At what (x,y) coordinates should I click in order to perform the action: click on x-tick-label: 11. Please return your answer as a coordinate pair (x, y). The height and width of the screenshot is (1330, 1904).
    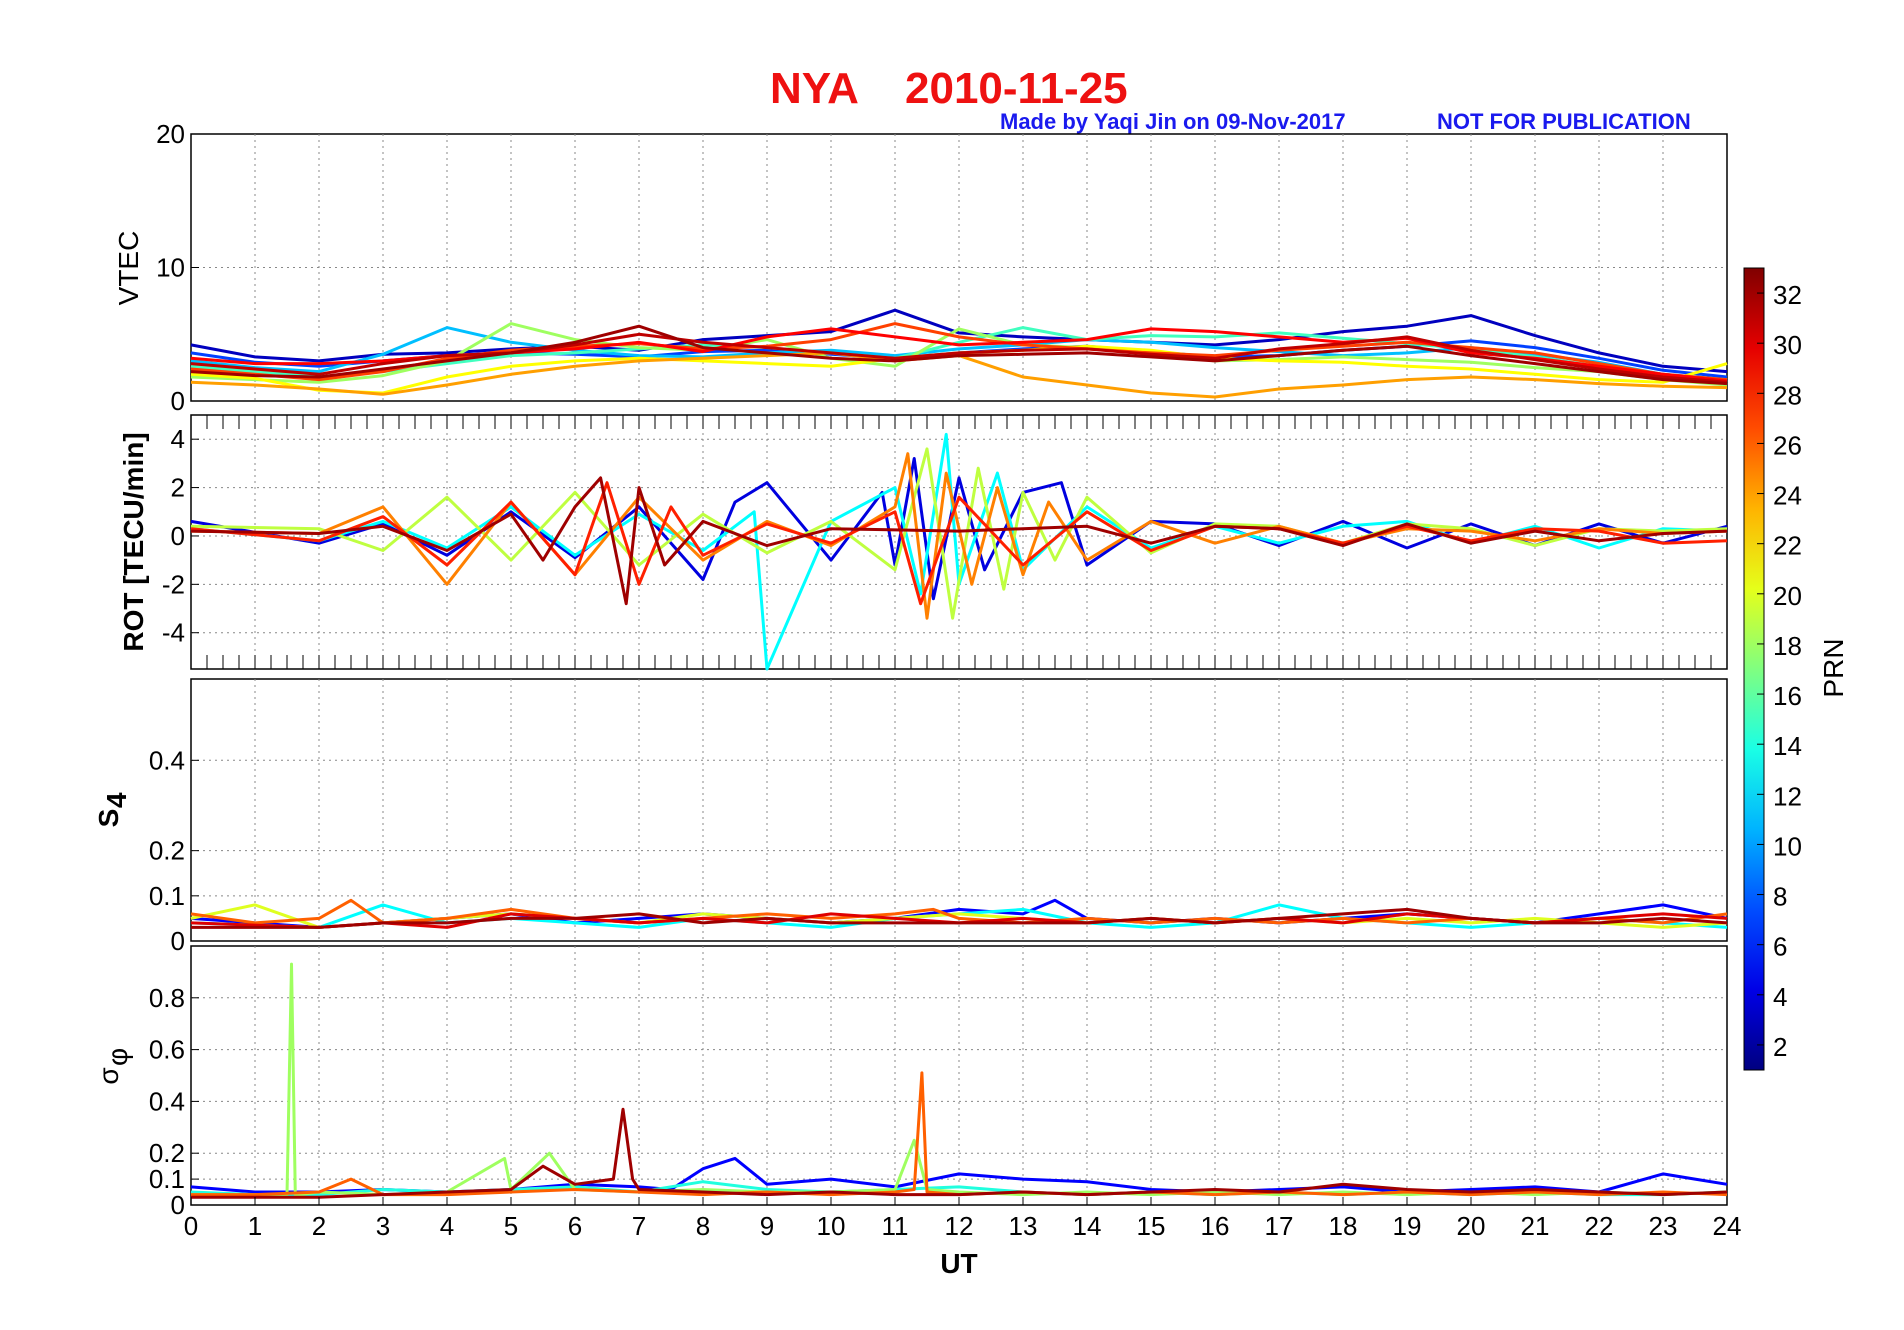
    Looking at the image, I should click on (895, 1226).